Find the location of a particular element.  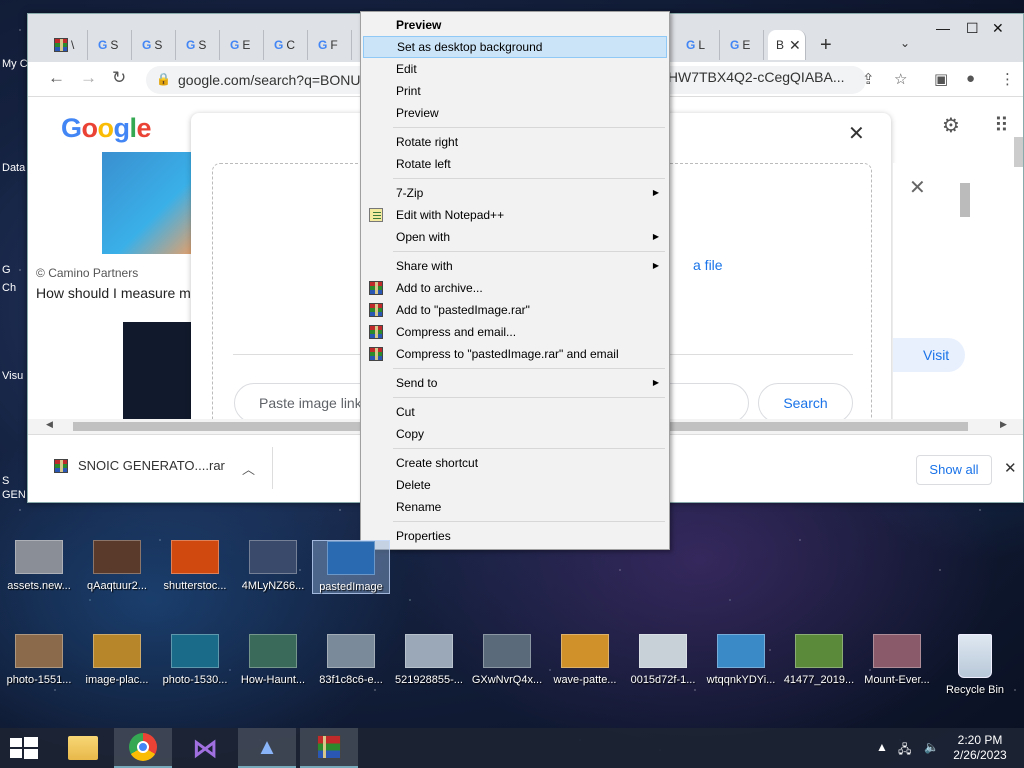

result-thumbnail is located at coordinates (148, 203).